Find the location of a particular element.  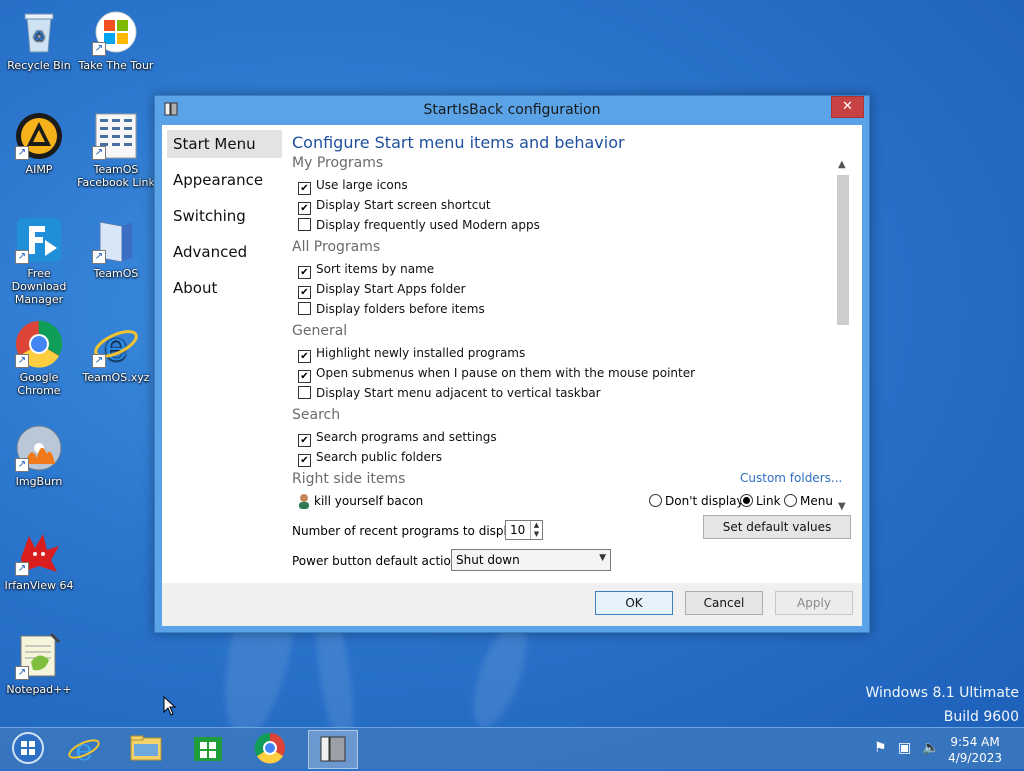

taskbar: e ⚑ ▣ 🔈 9:54 AM 4/9/2023 is located at coordinates (512, 748).